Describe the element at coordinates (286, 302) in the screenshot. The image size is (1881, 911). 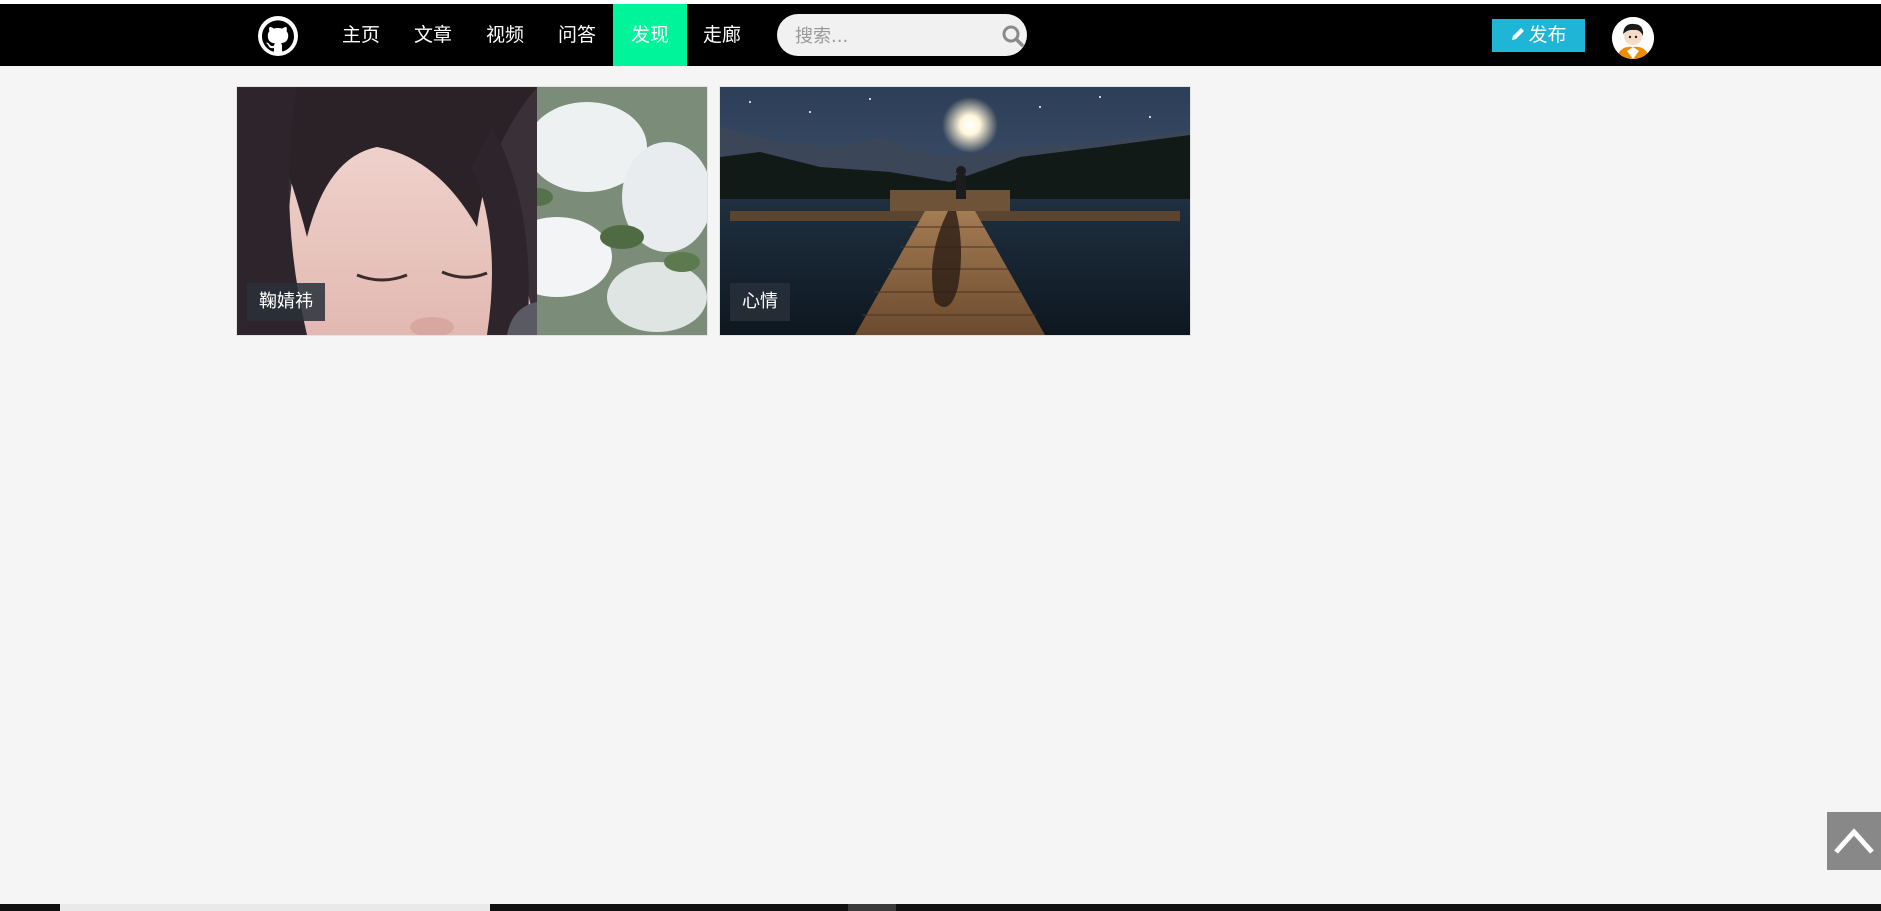
I see `card-tag: 鞠婧祎` at that location.